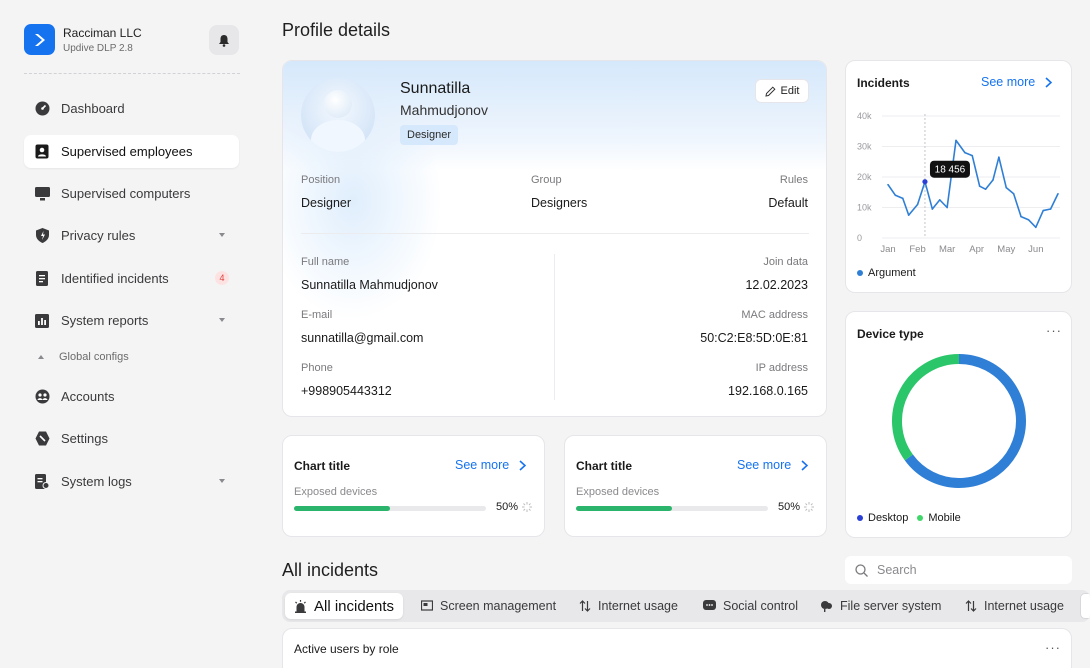 This screenshot has height=668, width=1090. Describe the element at coordinates (585, 606) in the screenshot. I see `transfer-arrows-icon` at that location.